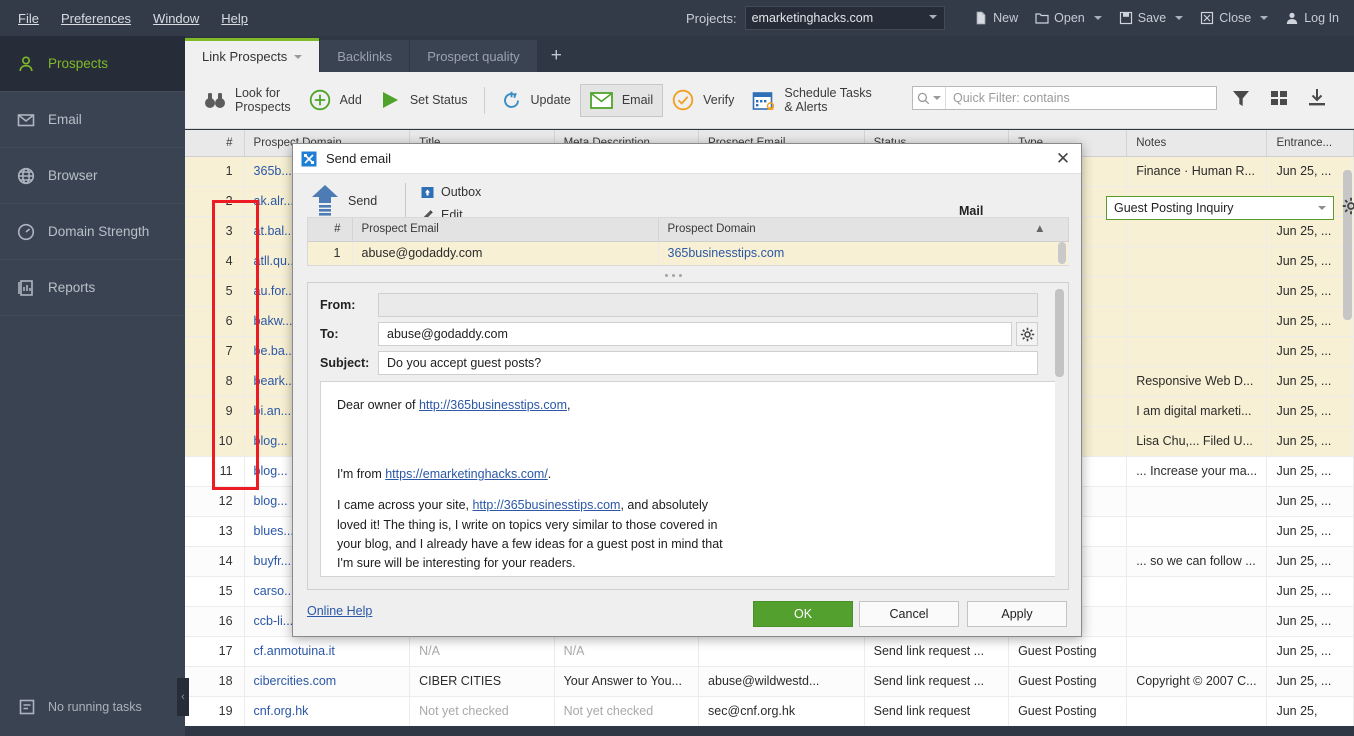 This screenshot has height=736, width=1354. What do you see at coordinates (1279, 98) in the screenshot?
I see `grid-view-icon` at bounding box center [1279, 98].